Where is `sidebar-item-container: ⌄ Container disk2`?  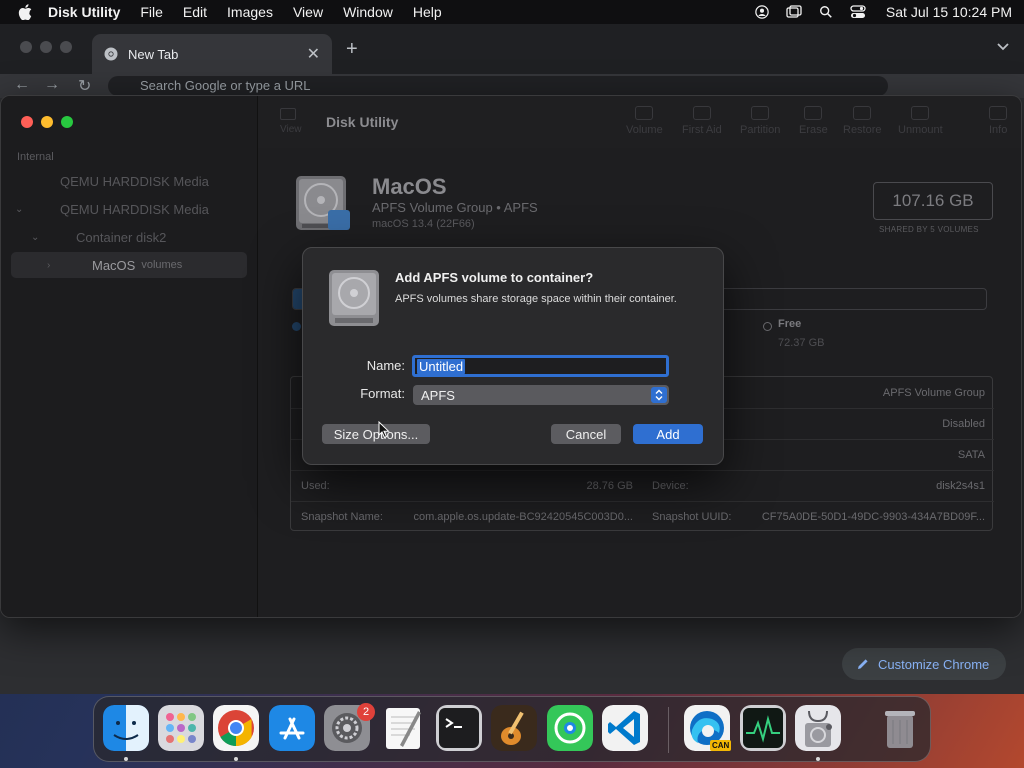
sidebar-item-container: ⌄ Container disk2 is located at coordinates (129, 237).